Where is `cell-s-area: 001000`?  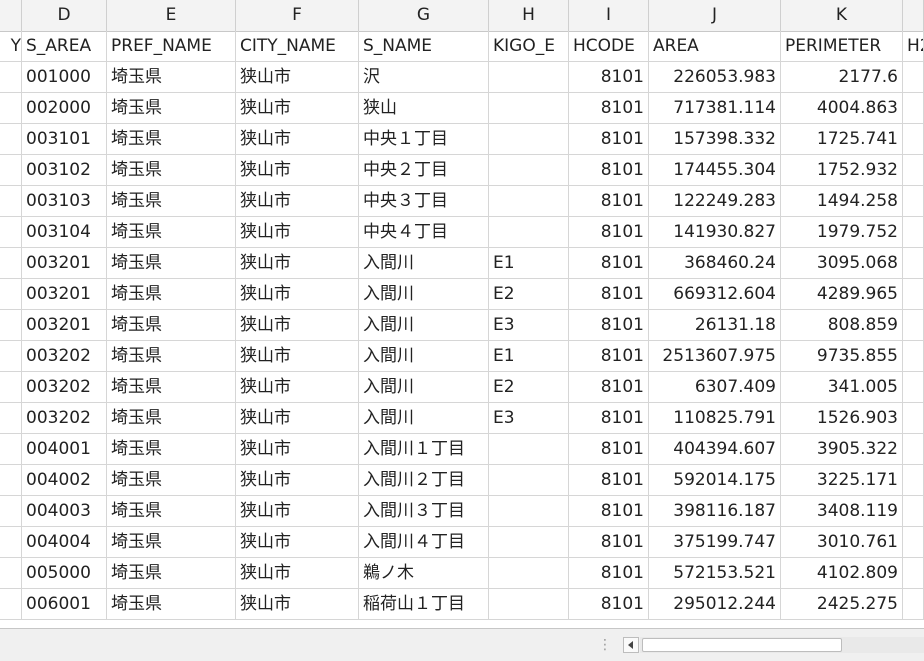 cell-s-area: 001000 is located at coordinates (64, 77).